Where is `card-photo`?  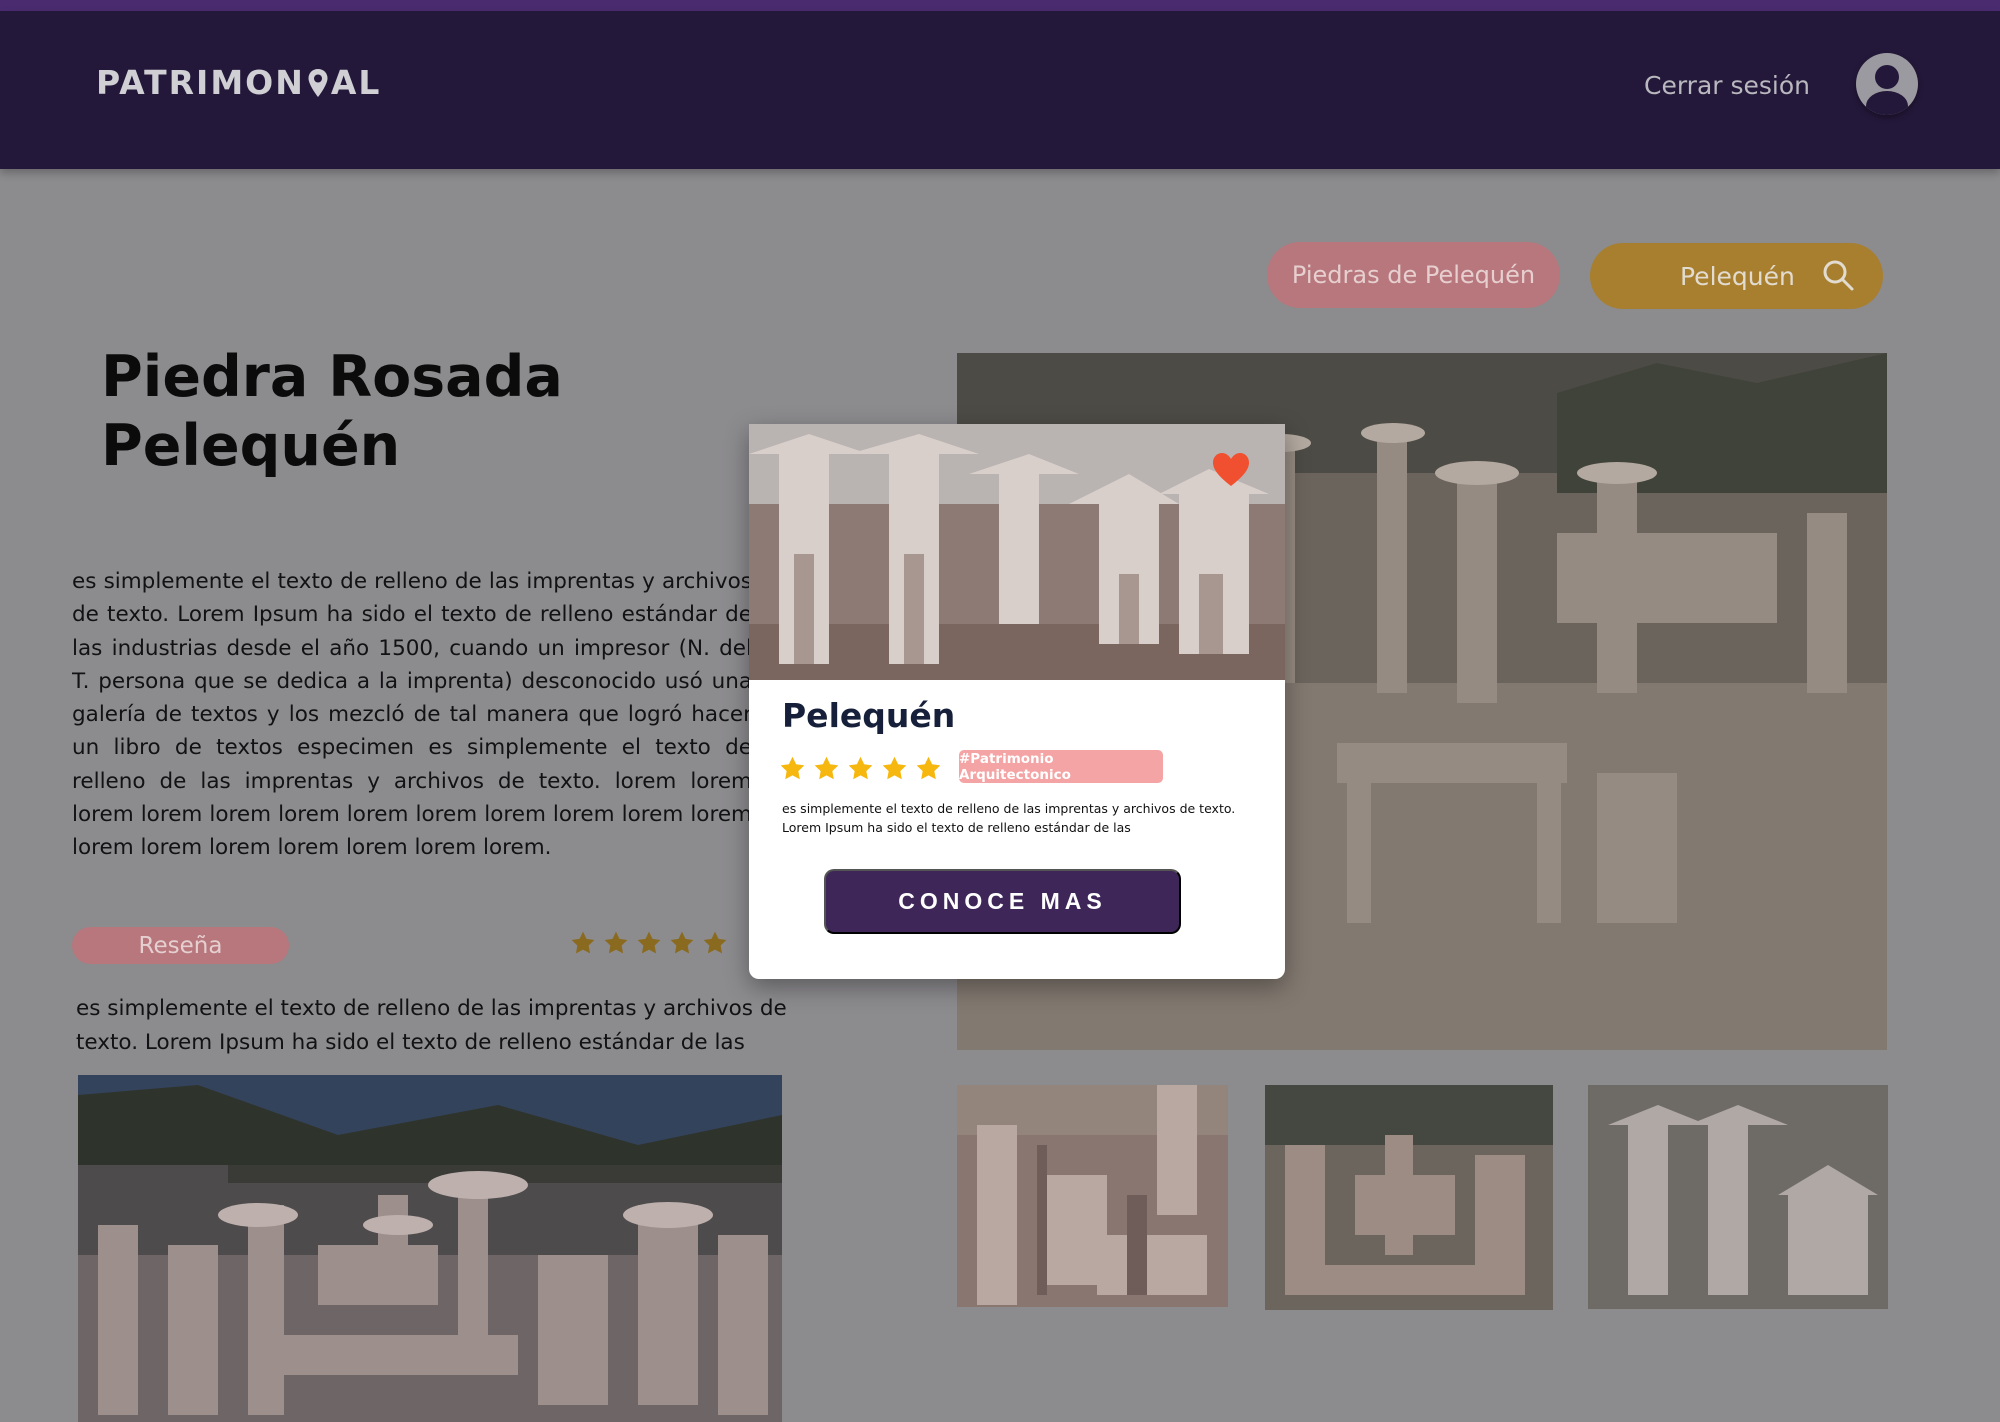
card-photo is located at coordinates (1017, 552).